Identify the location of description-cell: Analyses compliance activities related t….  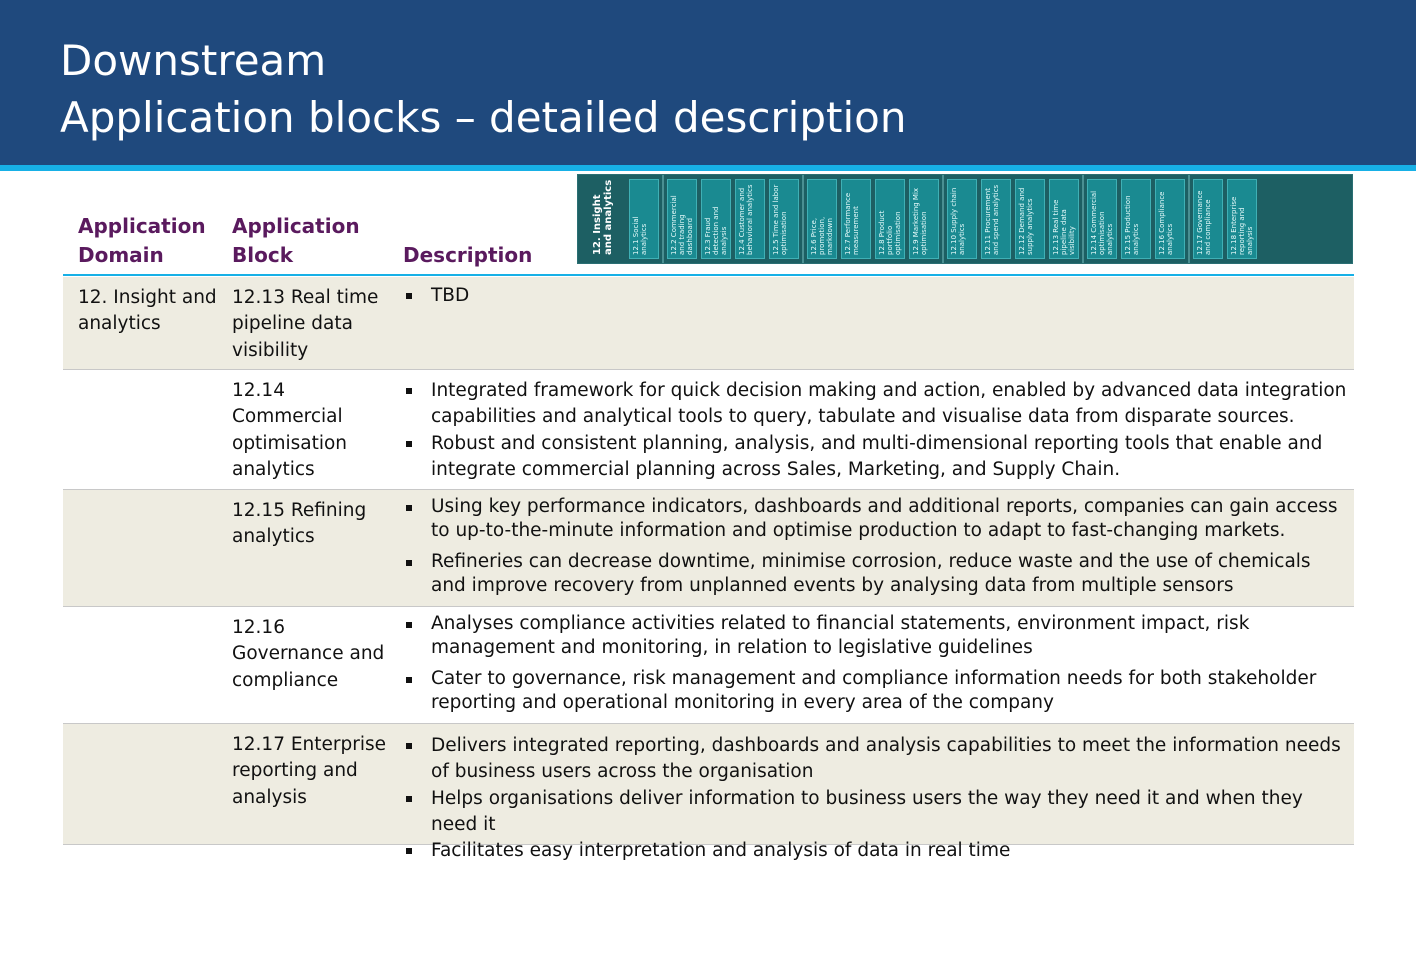
(877, 663).